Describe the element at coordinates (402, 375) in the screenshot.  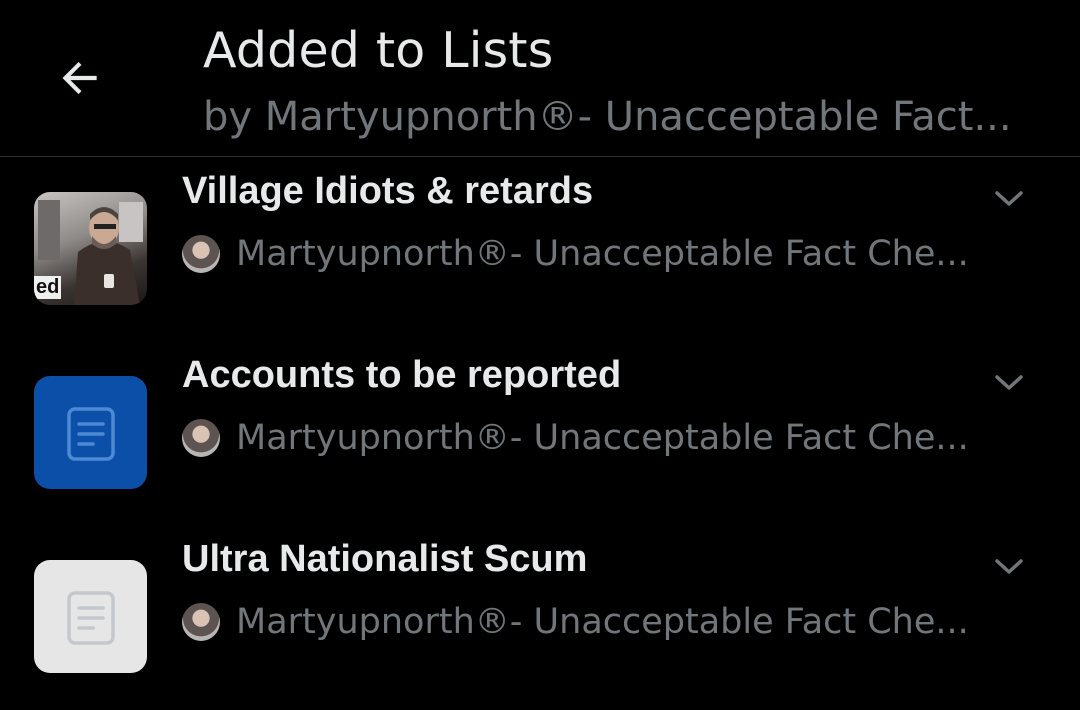
I see `list-name: Accounts to be reported` at that location.